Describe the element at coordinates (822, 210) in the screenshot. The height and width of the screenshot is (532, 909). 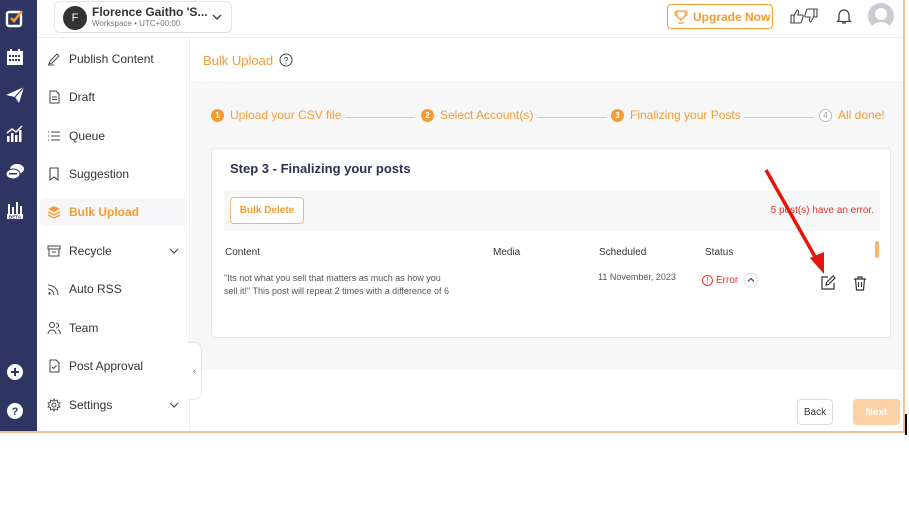
I see `error-summary: 5 post(s) have an error.` at that location.